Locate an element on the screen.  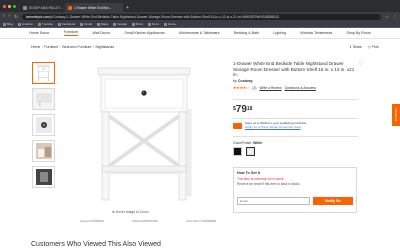
nightstand-thumbnail-icon is located at coordinates (43, 72).